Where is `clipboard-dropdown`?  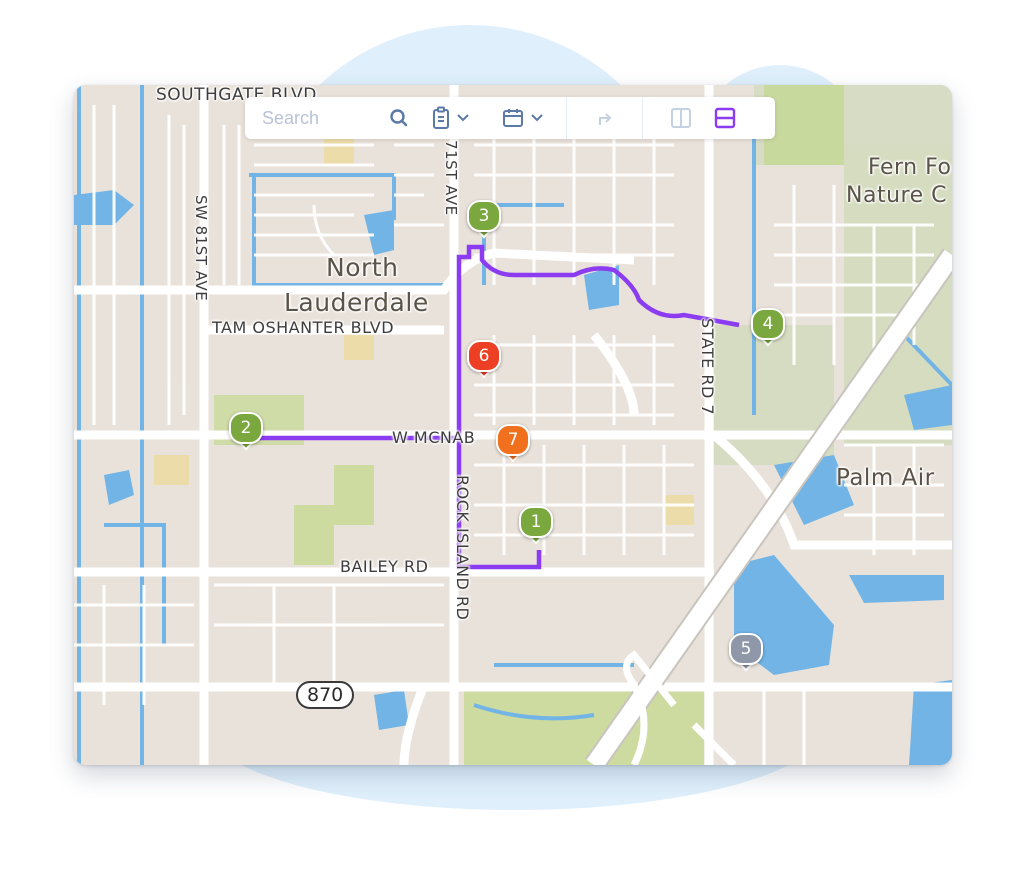 clipboard-dropdown is located at coordinates (451, 118).